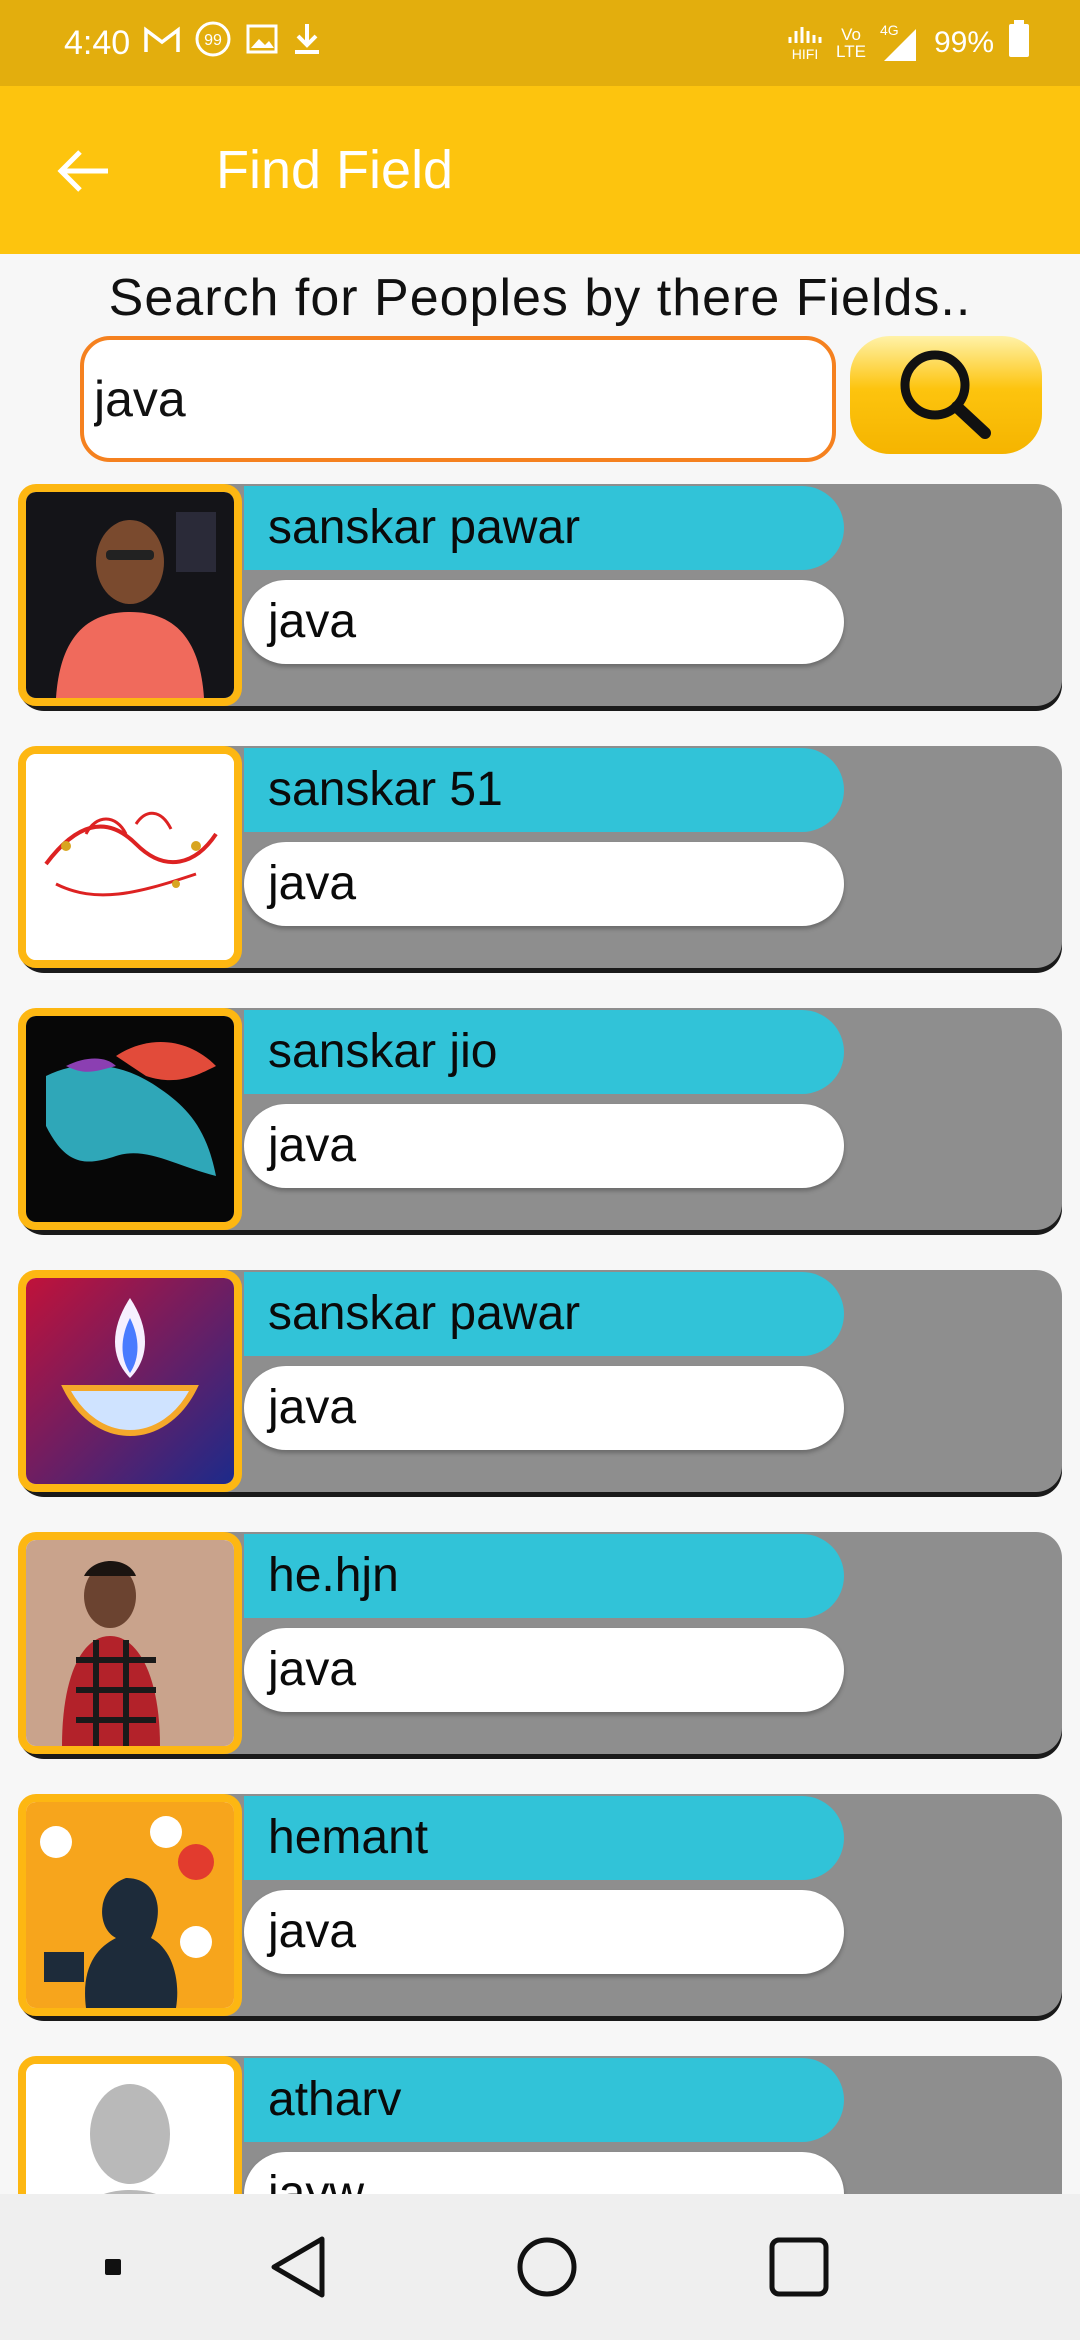 The image size is (1080, 2340). I want to click on network-type-label: 4G, so click(889, 30).